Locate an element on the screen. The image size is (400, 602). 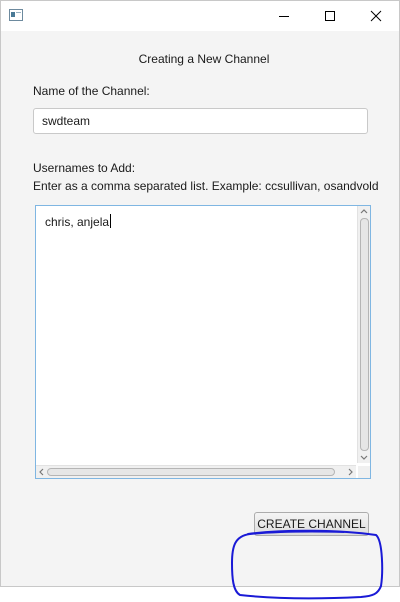
vertical-scroll-thumb is located at coordinates (364, 334).